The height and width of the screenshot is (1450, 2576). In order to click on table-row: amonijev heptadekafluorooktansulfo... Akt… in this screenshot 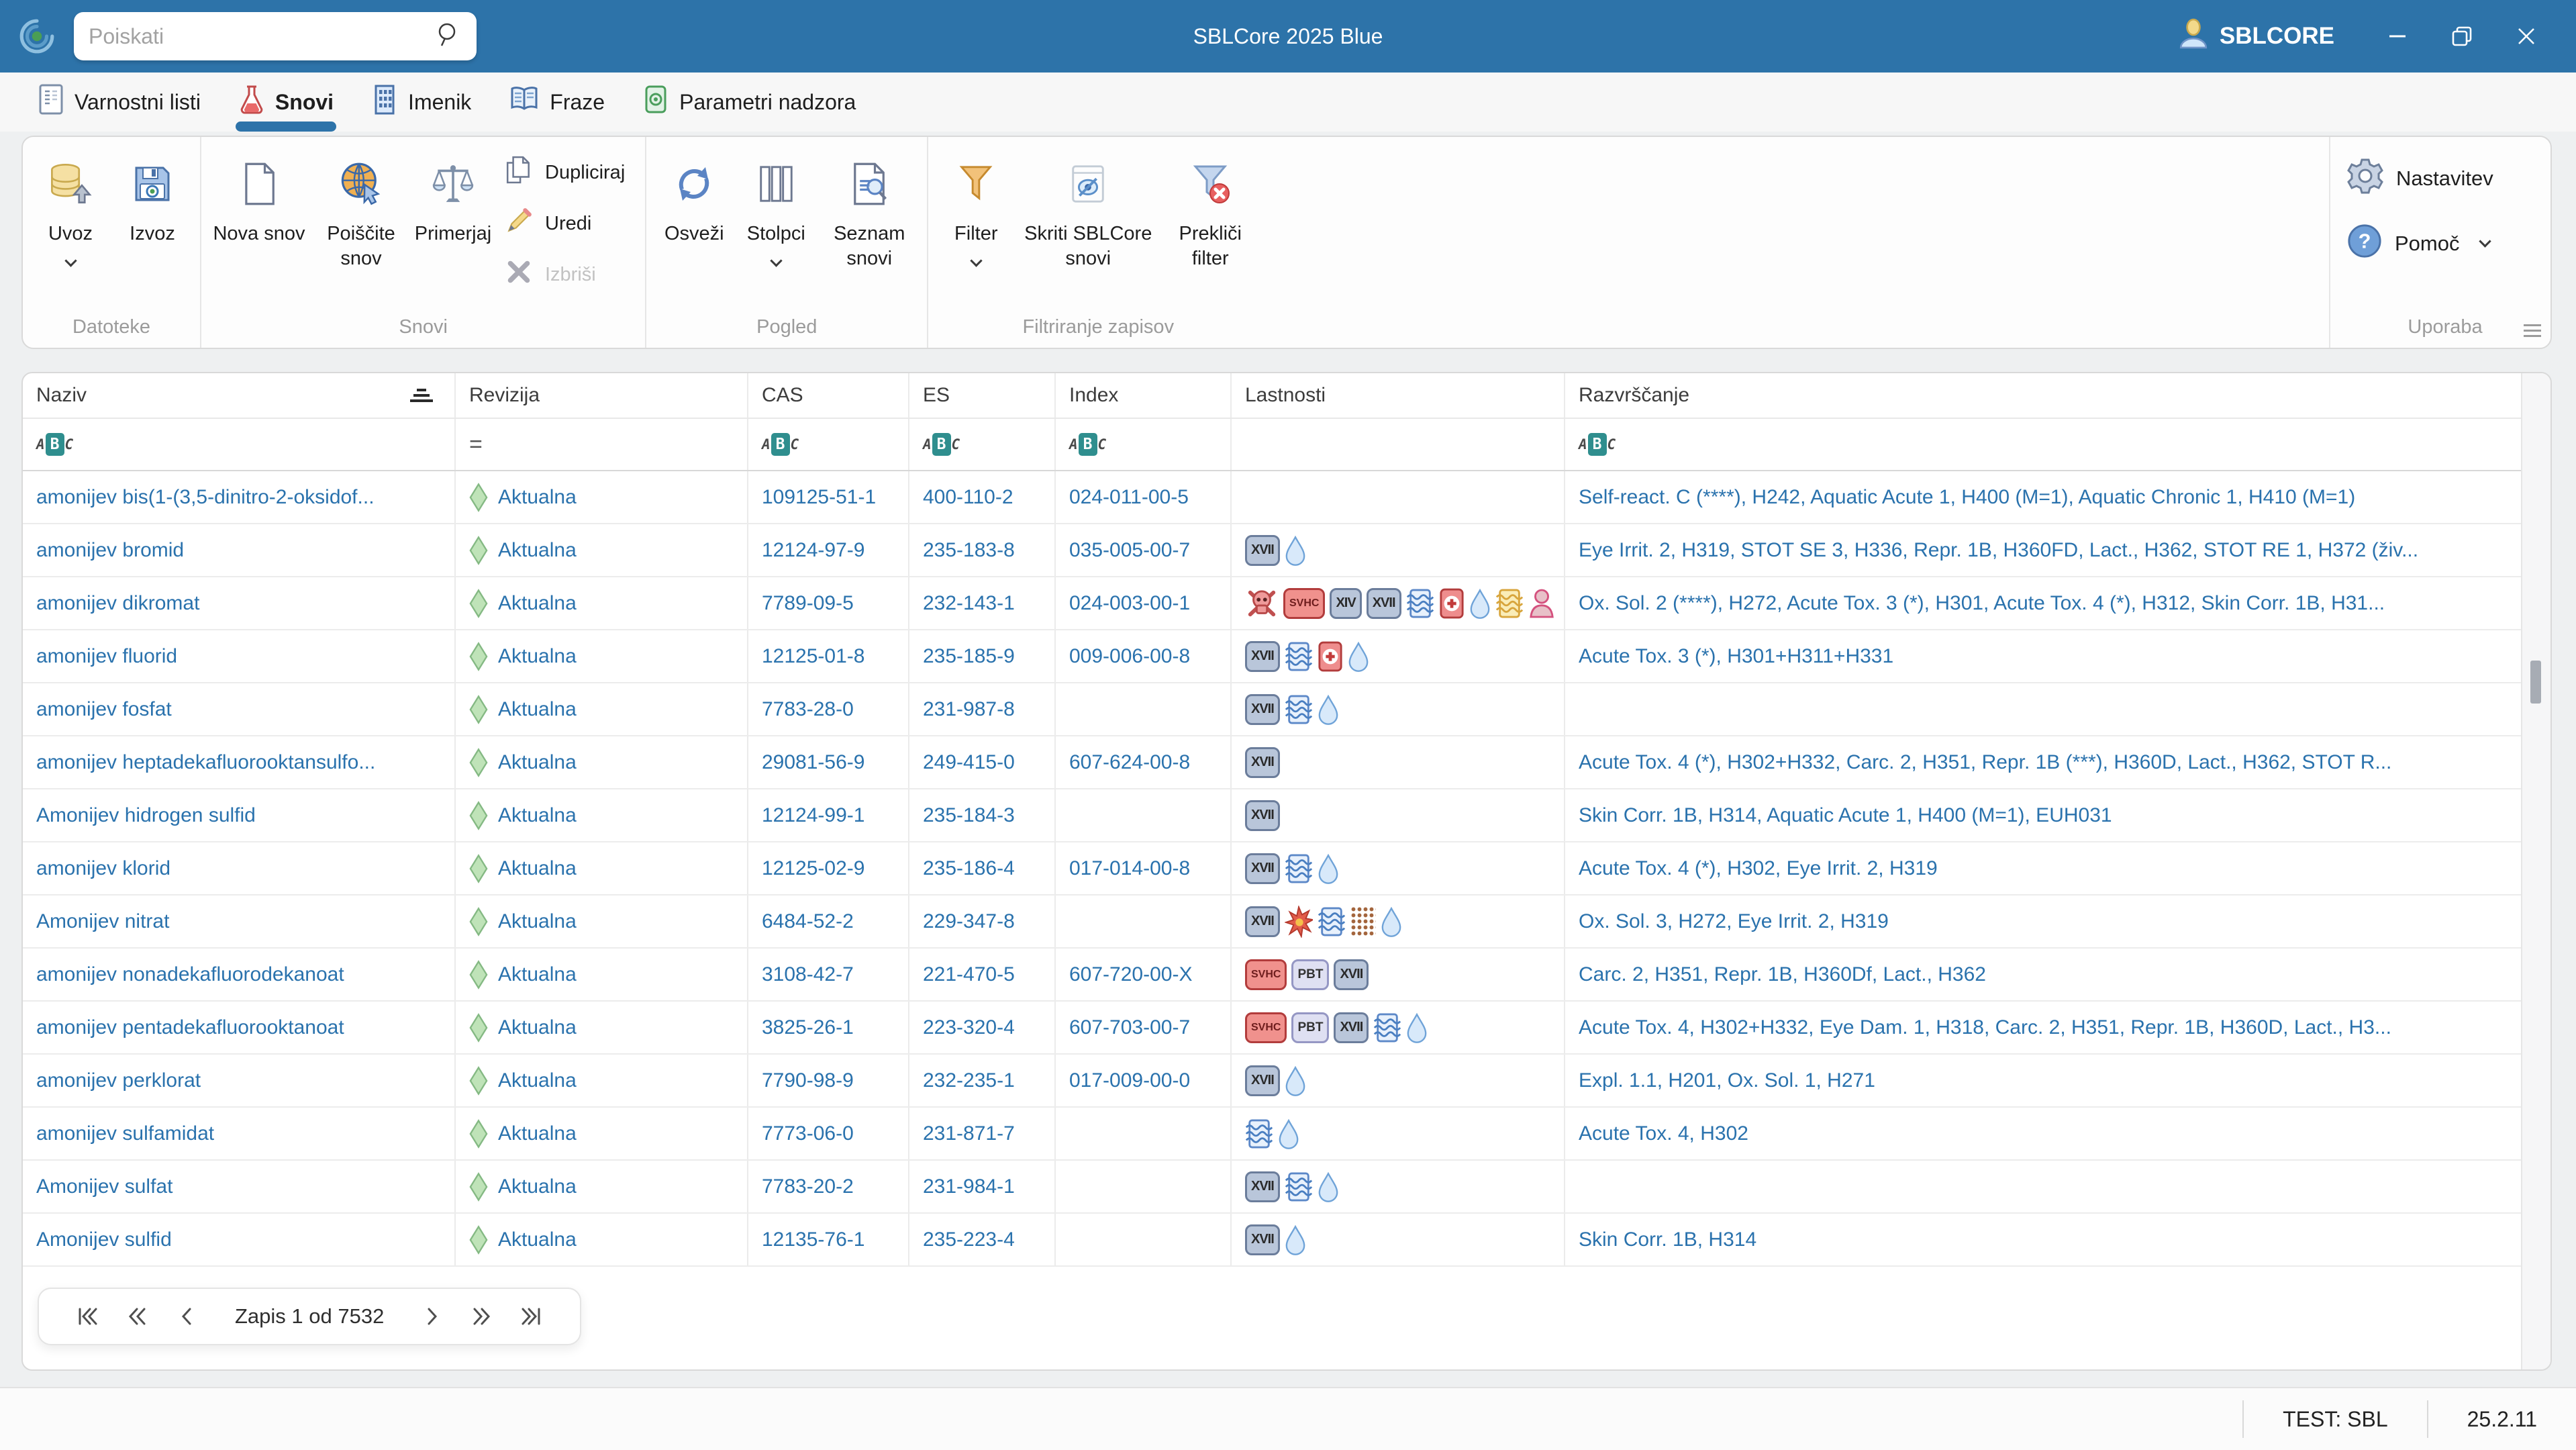, I will do `click(1272, 762)`.